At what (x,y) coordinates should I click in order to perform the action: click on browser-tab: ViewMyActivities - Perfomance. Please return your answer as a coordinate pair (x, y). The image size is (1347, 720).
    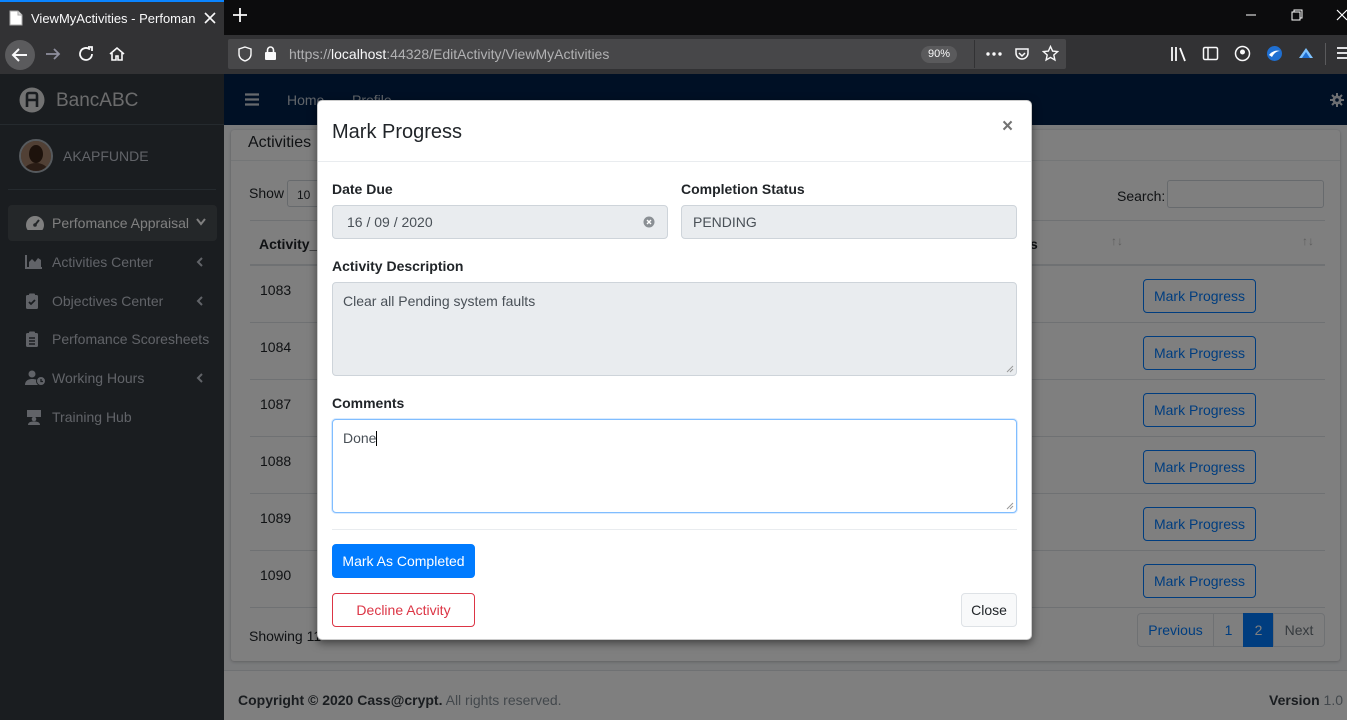
    Looking at the image, I should click on (112, 17).